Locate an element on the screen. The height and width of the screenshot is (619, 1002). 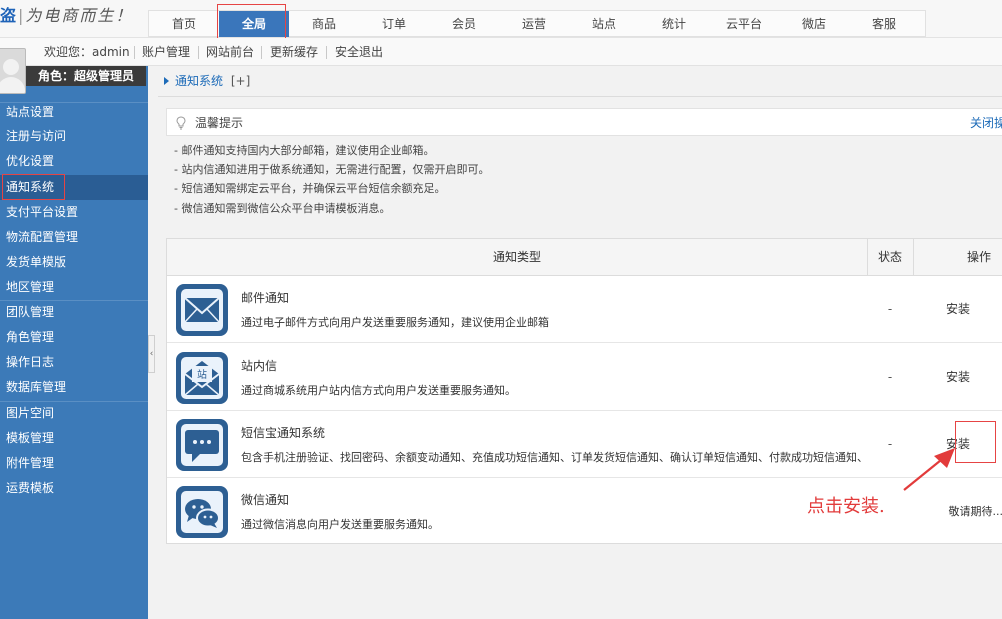
table-header: 通知类型 状态 操作 is located at coordinates (584, 257).